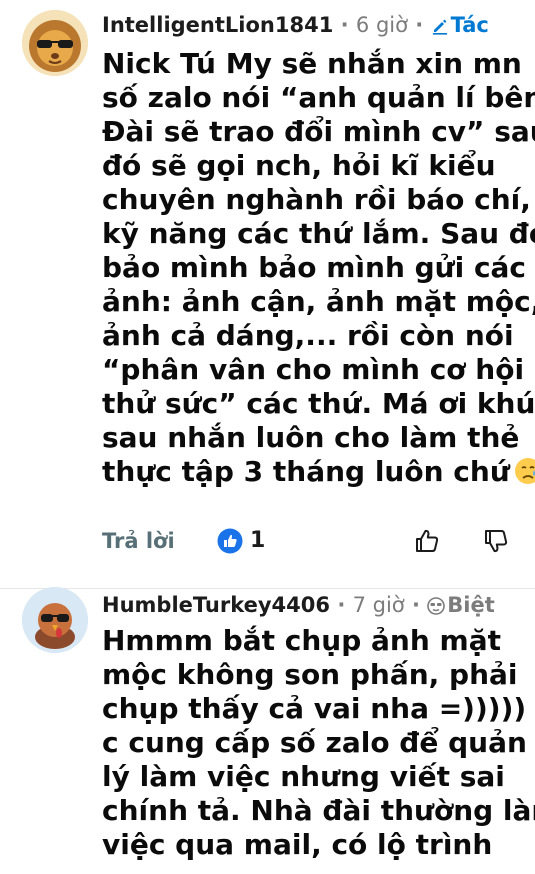 The width and height of the screenshot is (535, 874). I want to click on crying-face-emoji-icon, so click(524, 471).